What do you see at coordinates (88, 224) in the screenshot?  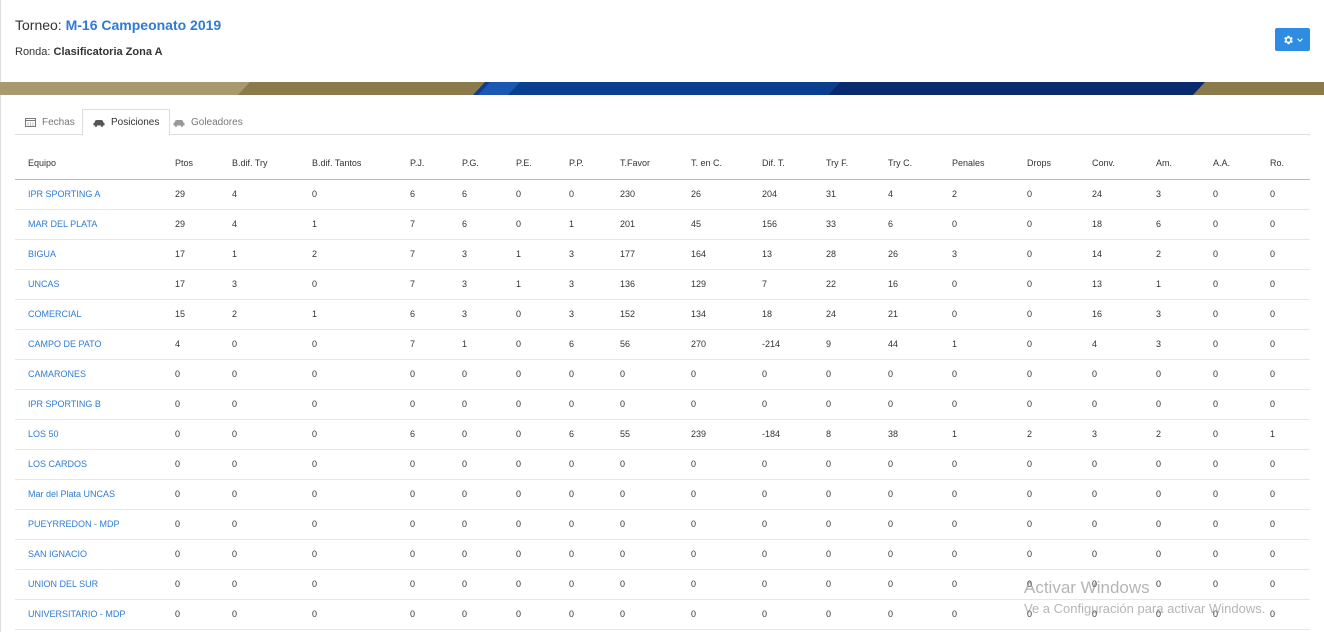 I see `team-link: MAR DEL PLATA` at bounding box center [88, 224].